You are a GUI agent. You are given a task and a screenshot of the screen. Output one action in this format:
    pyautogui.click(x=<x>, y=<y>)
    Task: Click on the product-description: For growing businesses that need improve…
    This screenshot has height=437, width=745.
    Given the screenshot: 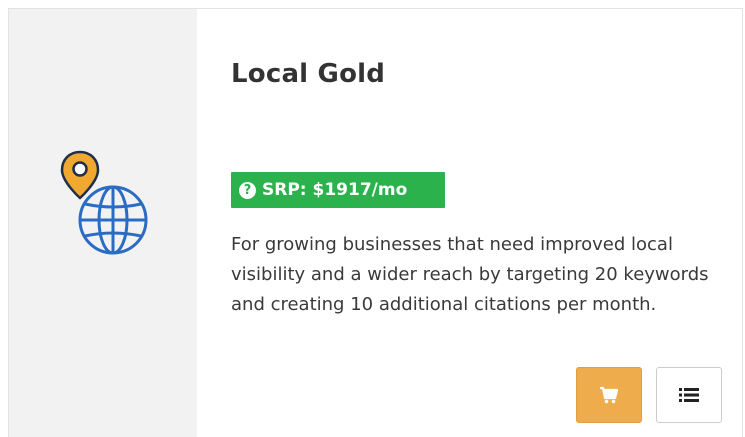 What is the action you would take?
    pyautogui.click(x=470, y=274)
    